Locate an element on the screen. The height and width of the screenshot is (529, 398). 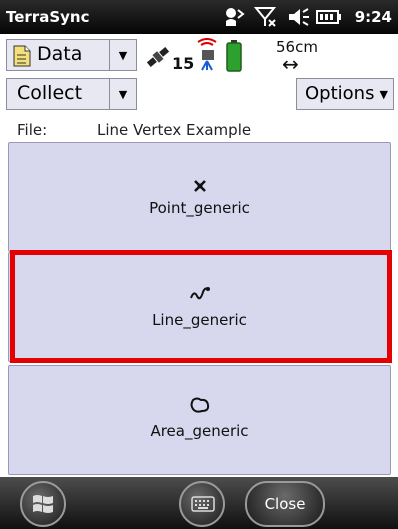
battery-icon is located at coordinates (329, 17).